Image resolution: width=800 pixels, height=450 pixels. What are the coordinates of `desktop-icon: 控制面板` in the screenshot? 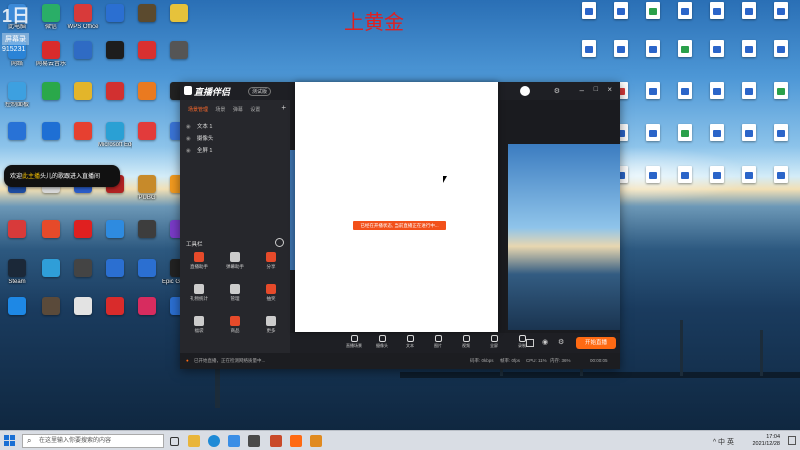 It's located at (17, 101).